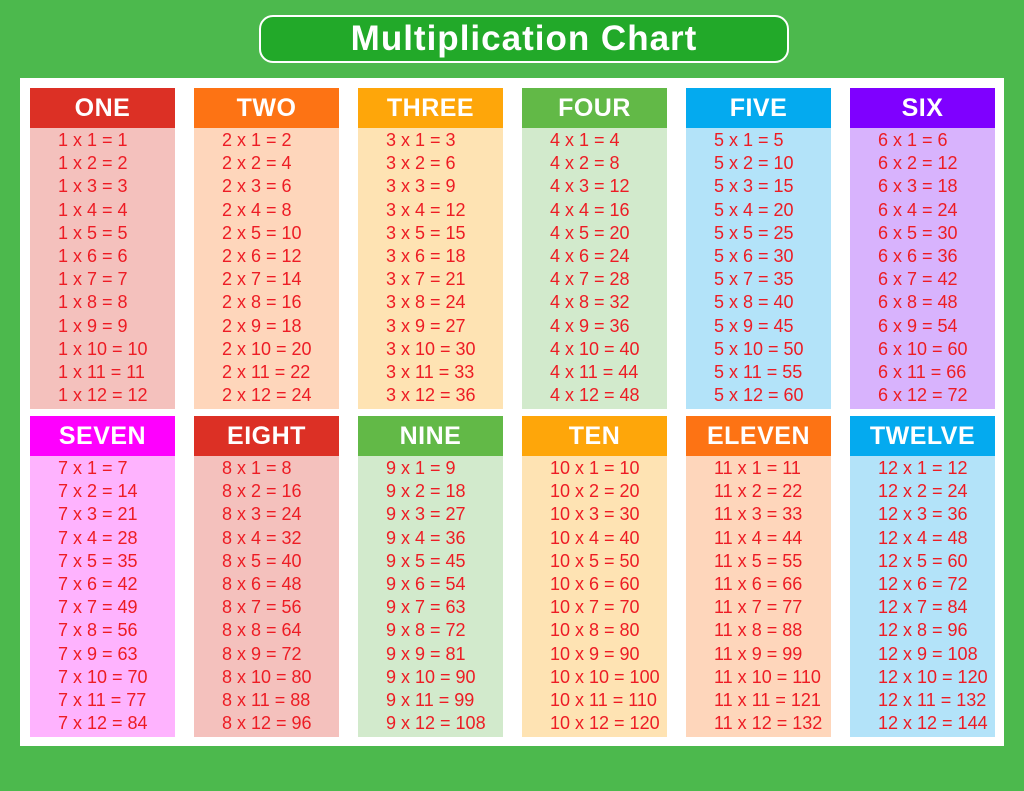 The width and height of the screenshot is (1024, 791). Describe the element at coordinates (262, 560) in the screenshot. I see `fact-row: 8 x 5 = 40` at that location.